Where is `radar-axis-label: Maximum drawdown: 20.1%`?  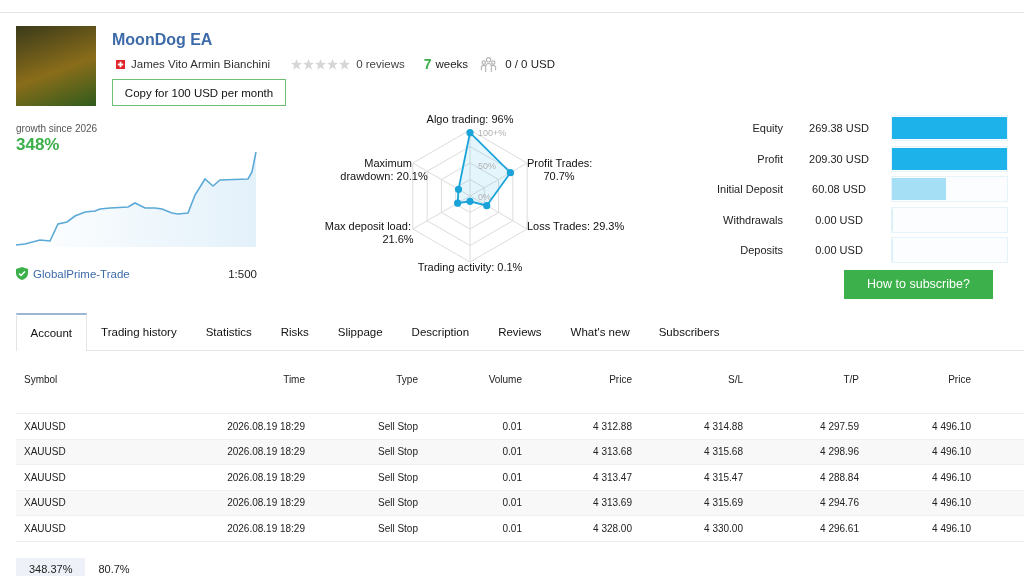
radar-axis-label: Maximum drawdown: 20.1% is located at coordinates (384, 169).